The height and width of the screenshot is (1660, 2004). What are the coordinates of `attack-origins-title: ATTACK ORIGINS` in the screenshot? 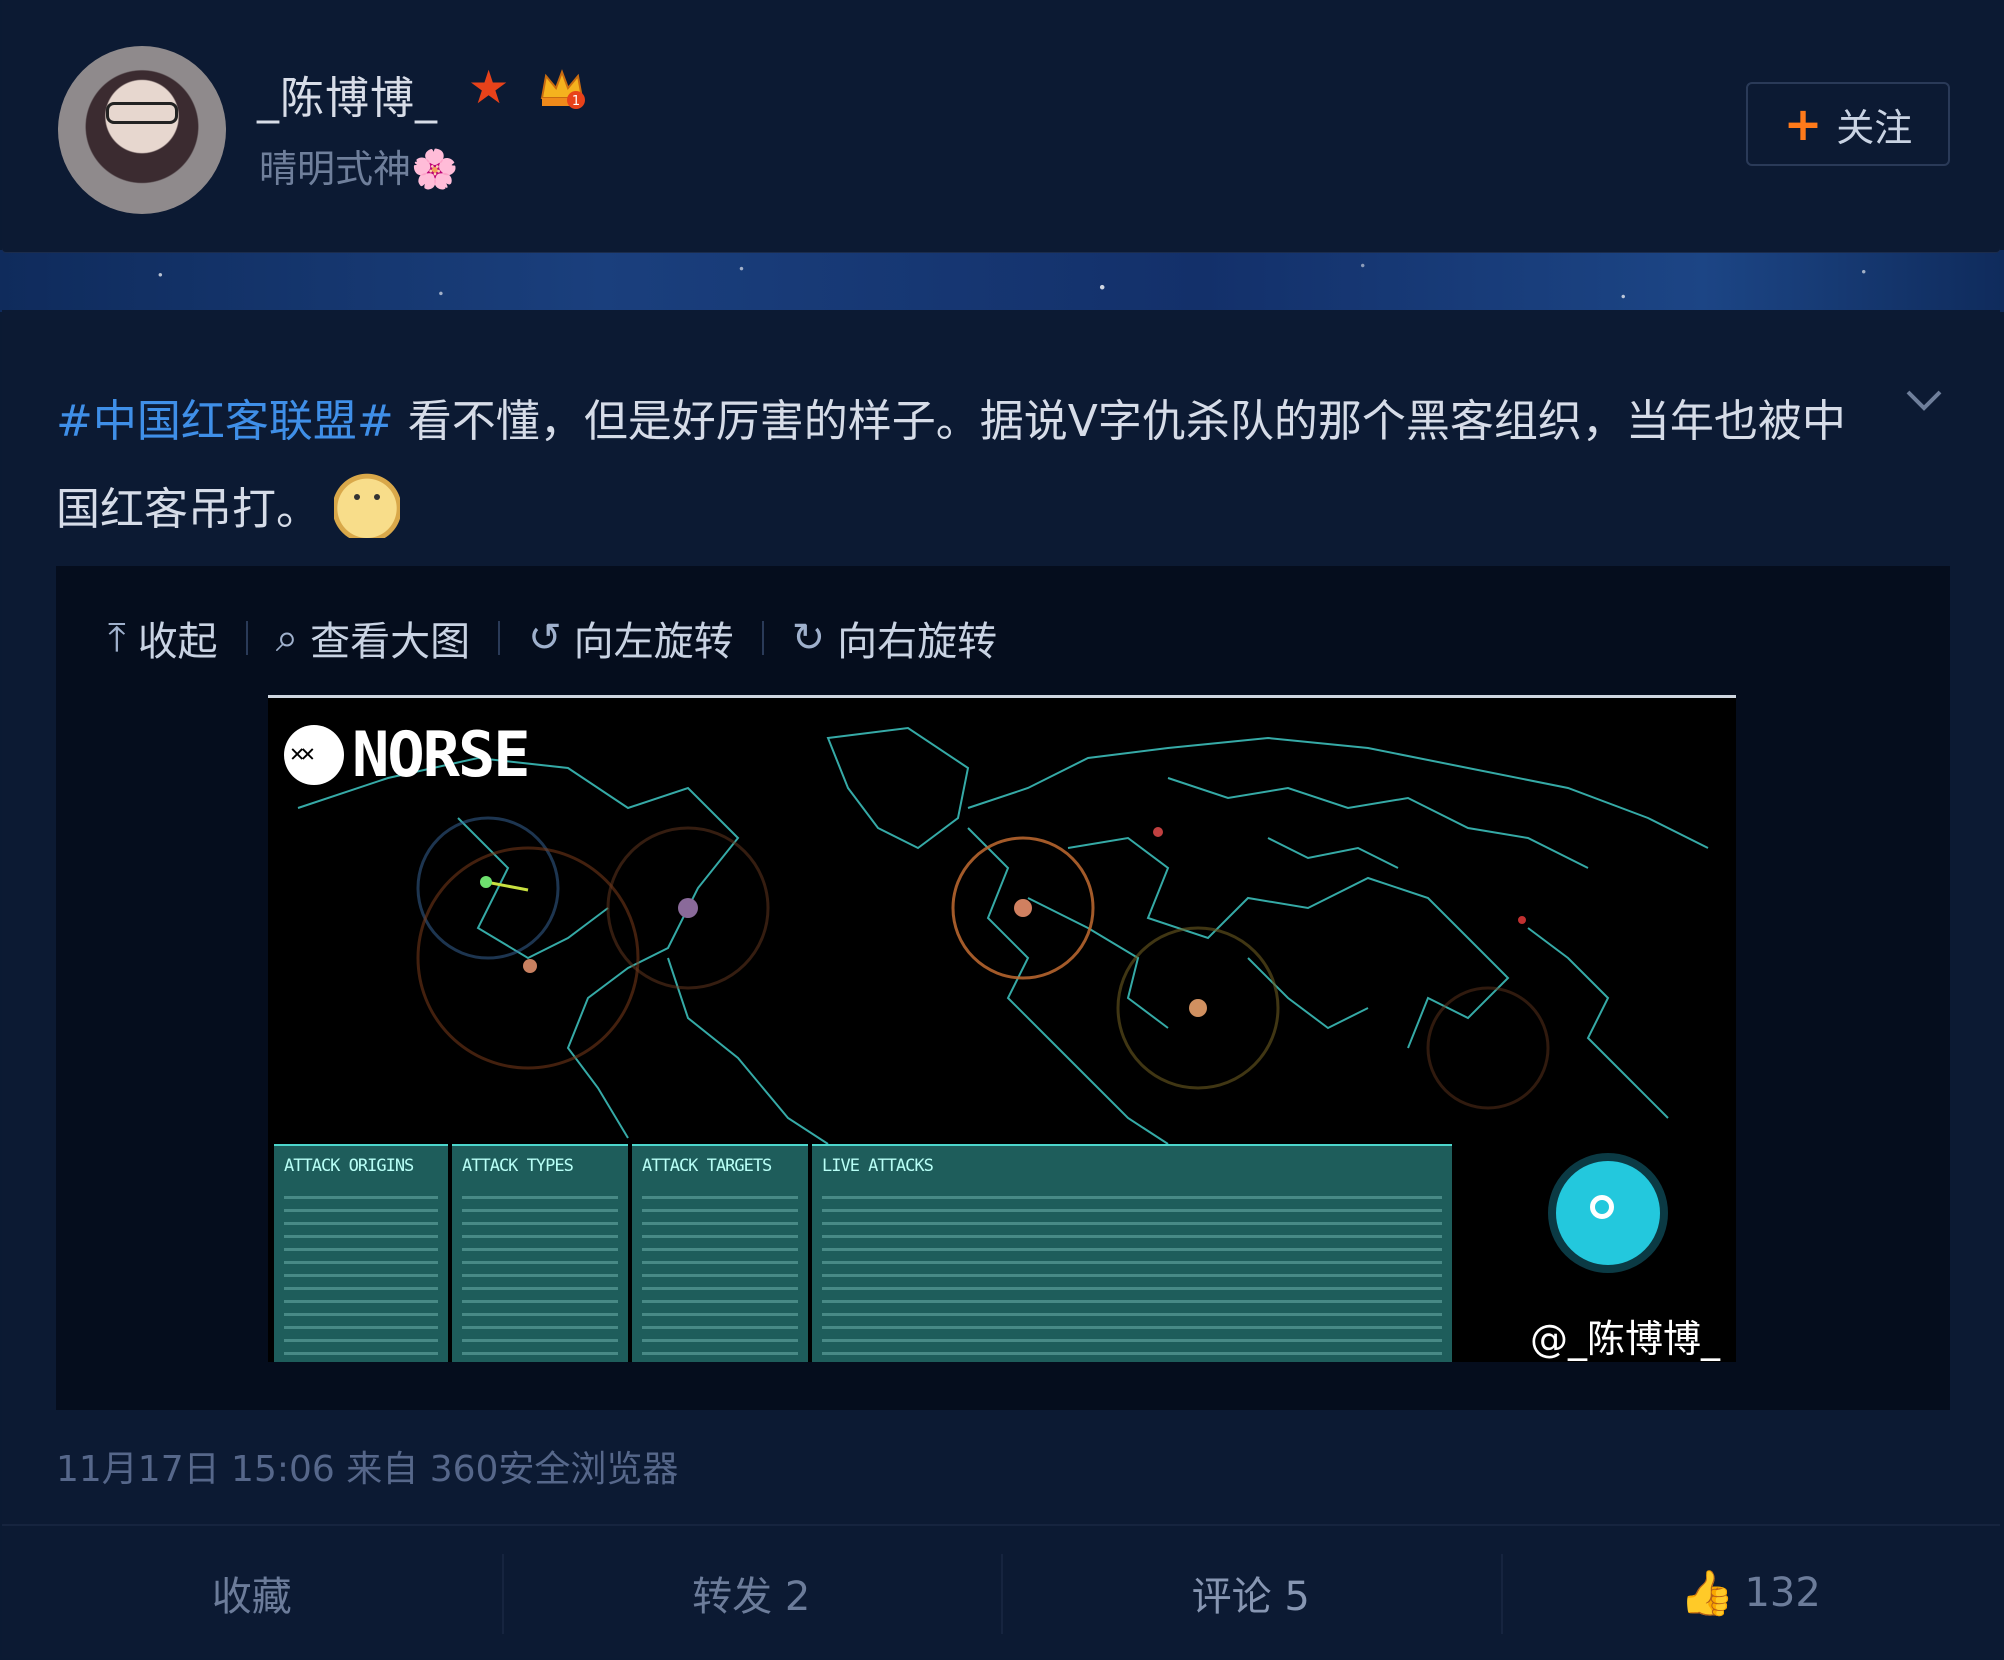 It's located at (349, 1166).